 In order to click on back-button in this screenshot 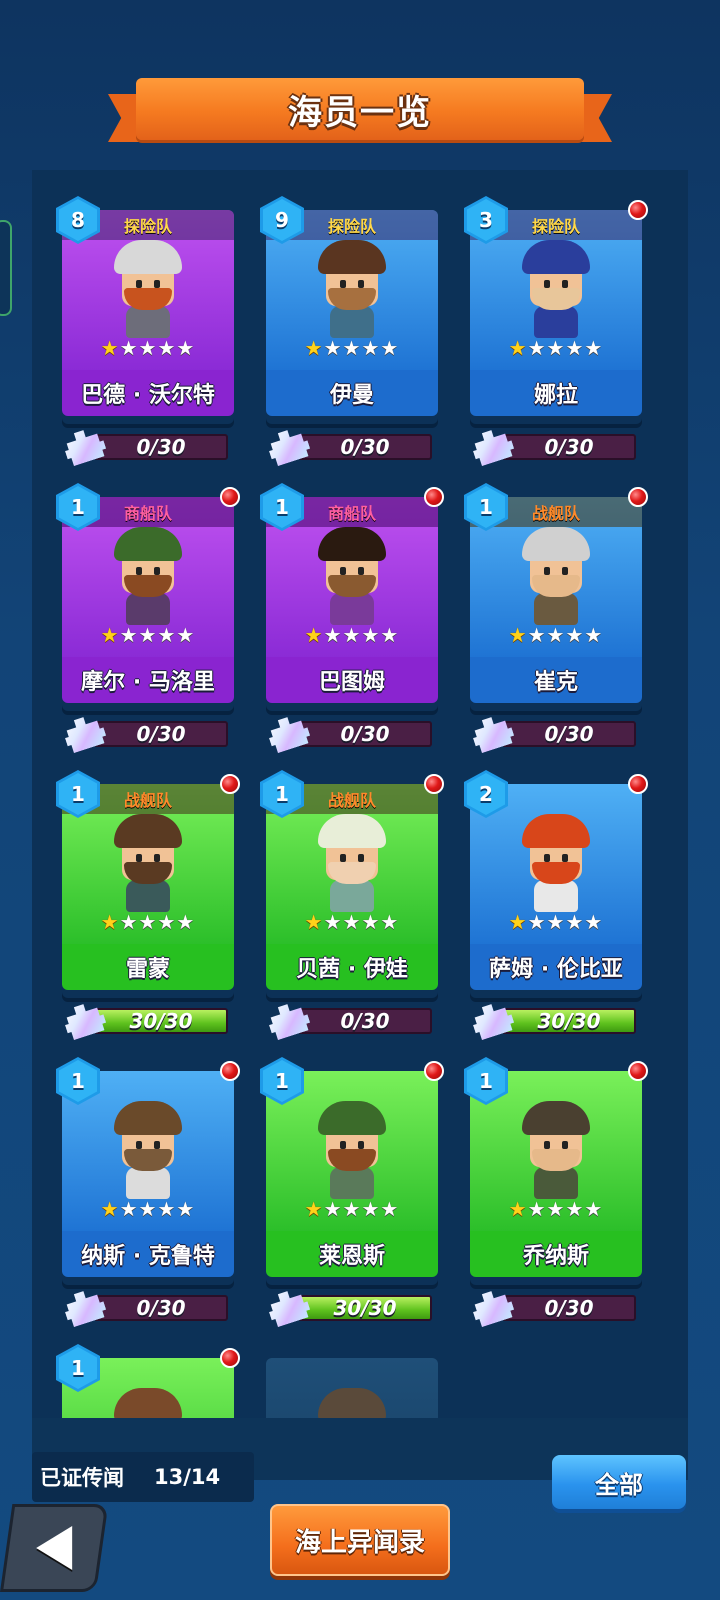, I will do `click(54, 1548)`.